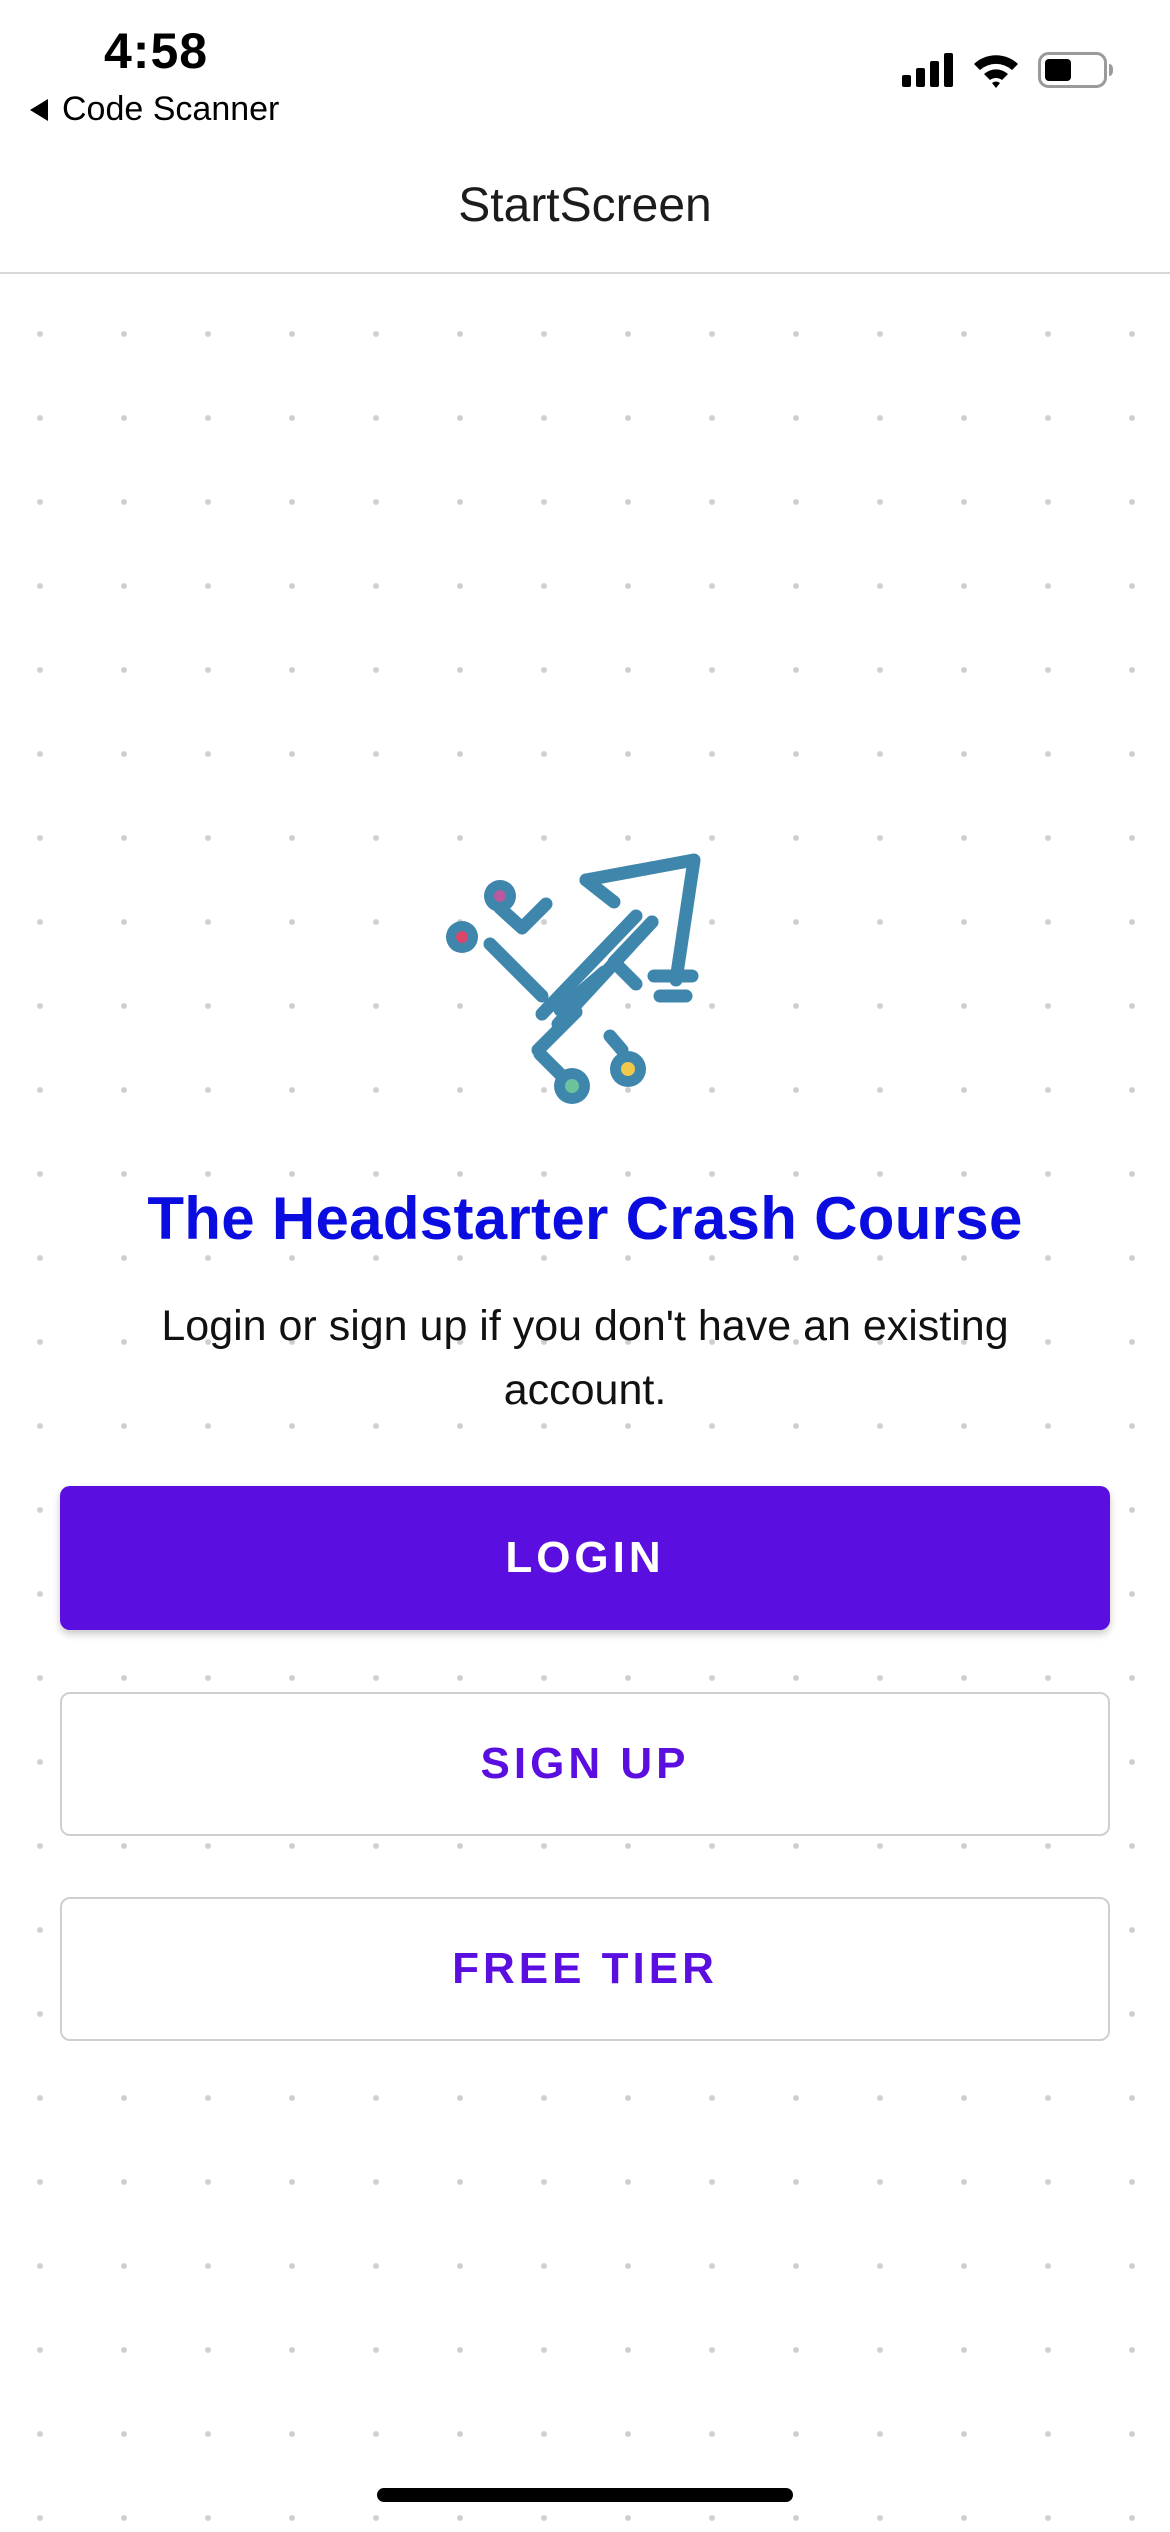 Image resolution: width=1170 pixels, height=2532 pixels. I want to click on rocket-circuit-icon, so click(573, 978).